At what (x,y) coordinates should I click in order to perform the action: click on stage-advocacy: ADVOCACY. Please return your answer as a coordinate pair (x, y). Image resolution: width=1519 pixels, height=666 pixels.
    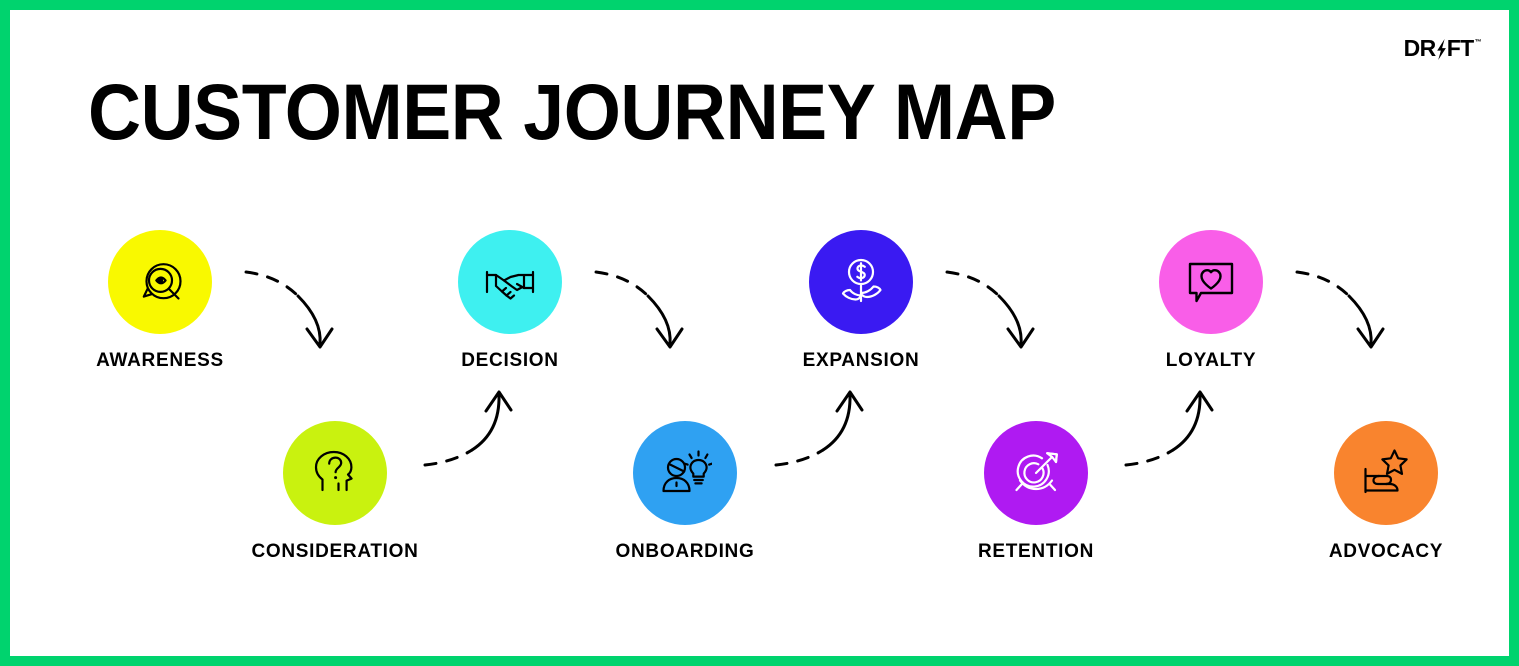
    Looking at the image, I should click on (1386, 492).